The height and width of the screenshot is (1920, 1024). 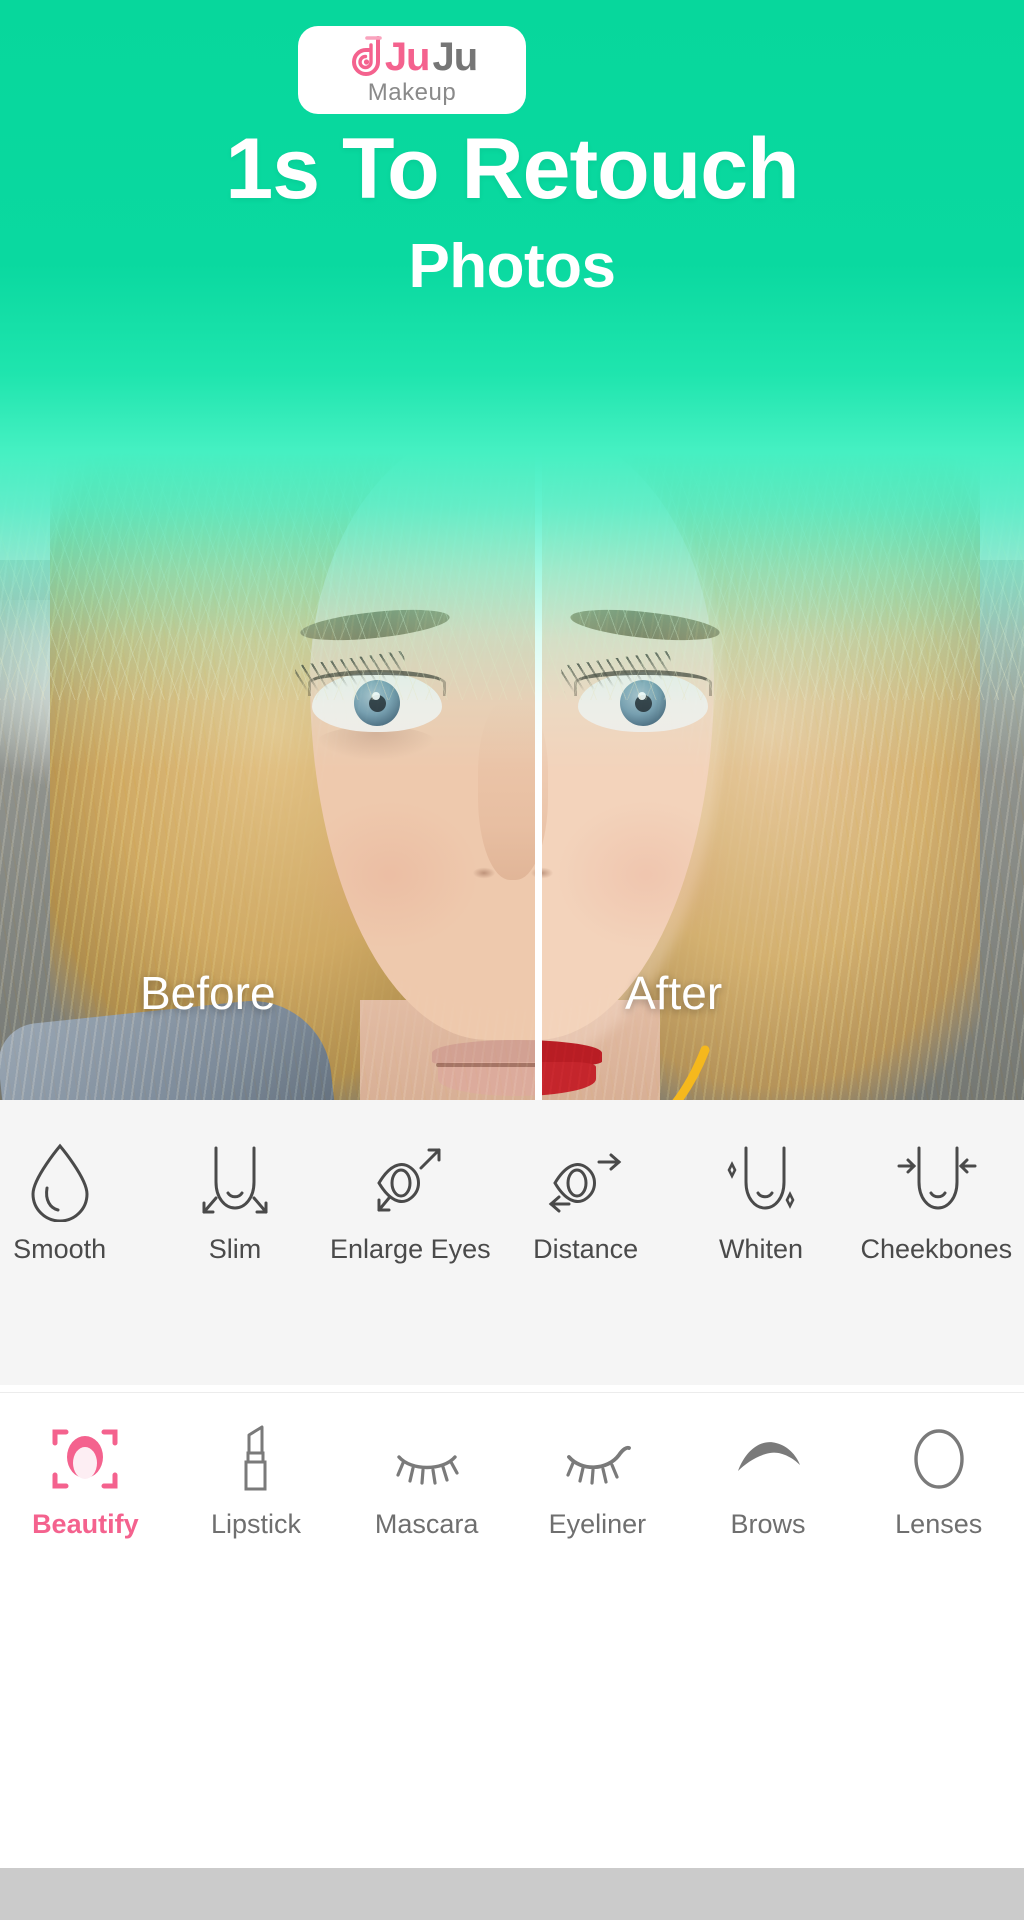 What do you see at coordinates (936, 1249) in the screenshot?
I see `tool-label: Cheekbones` at bounding box center [936, 1249].